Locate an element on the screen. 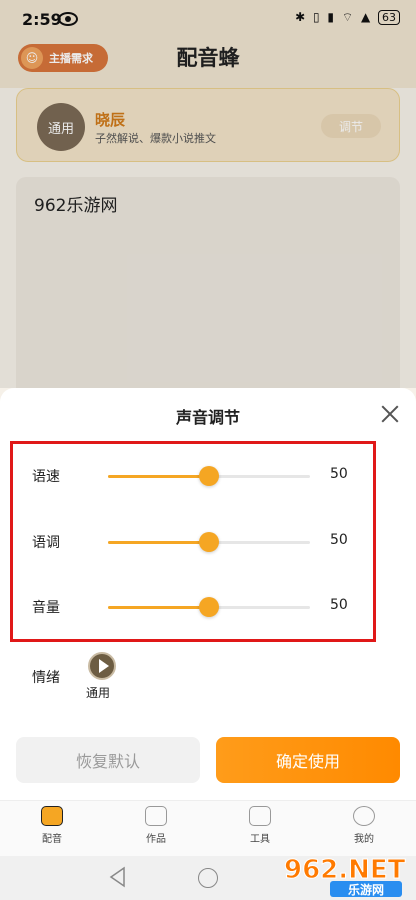 This screenshot has height=900, width=416. speed-slider is located at coordinates (209, 476).